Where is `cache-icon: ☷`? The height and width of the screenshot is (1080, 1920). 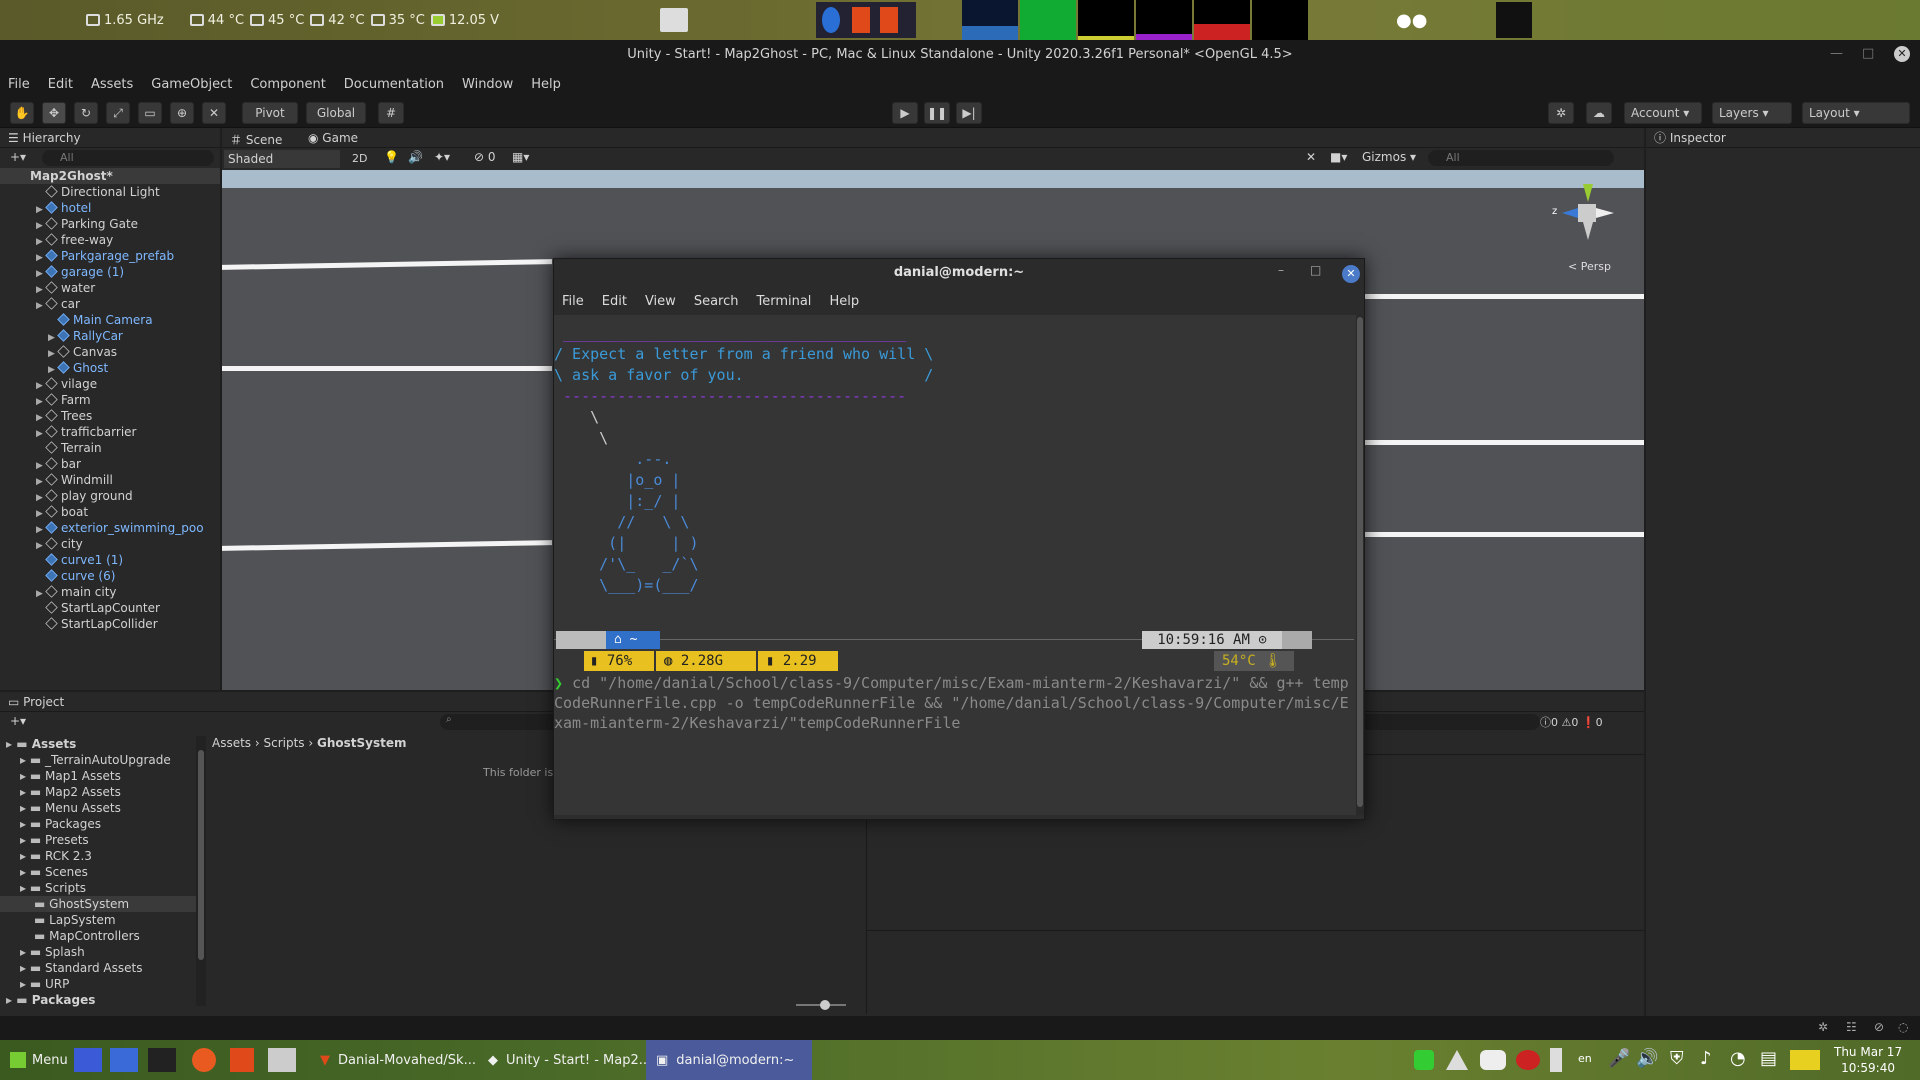 cache-icon: ☷ is located at coordinates (1851, 1027).